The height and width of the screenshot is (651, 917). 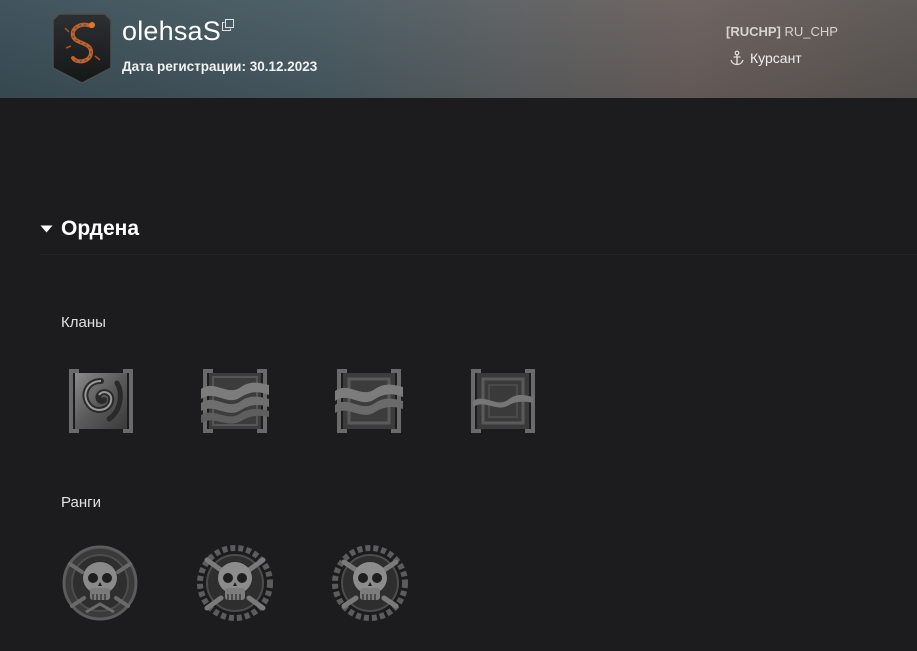 I want to click on section-divider, so click(x=478, y=254).